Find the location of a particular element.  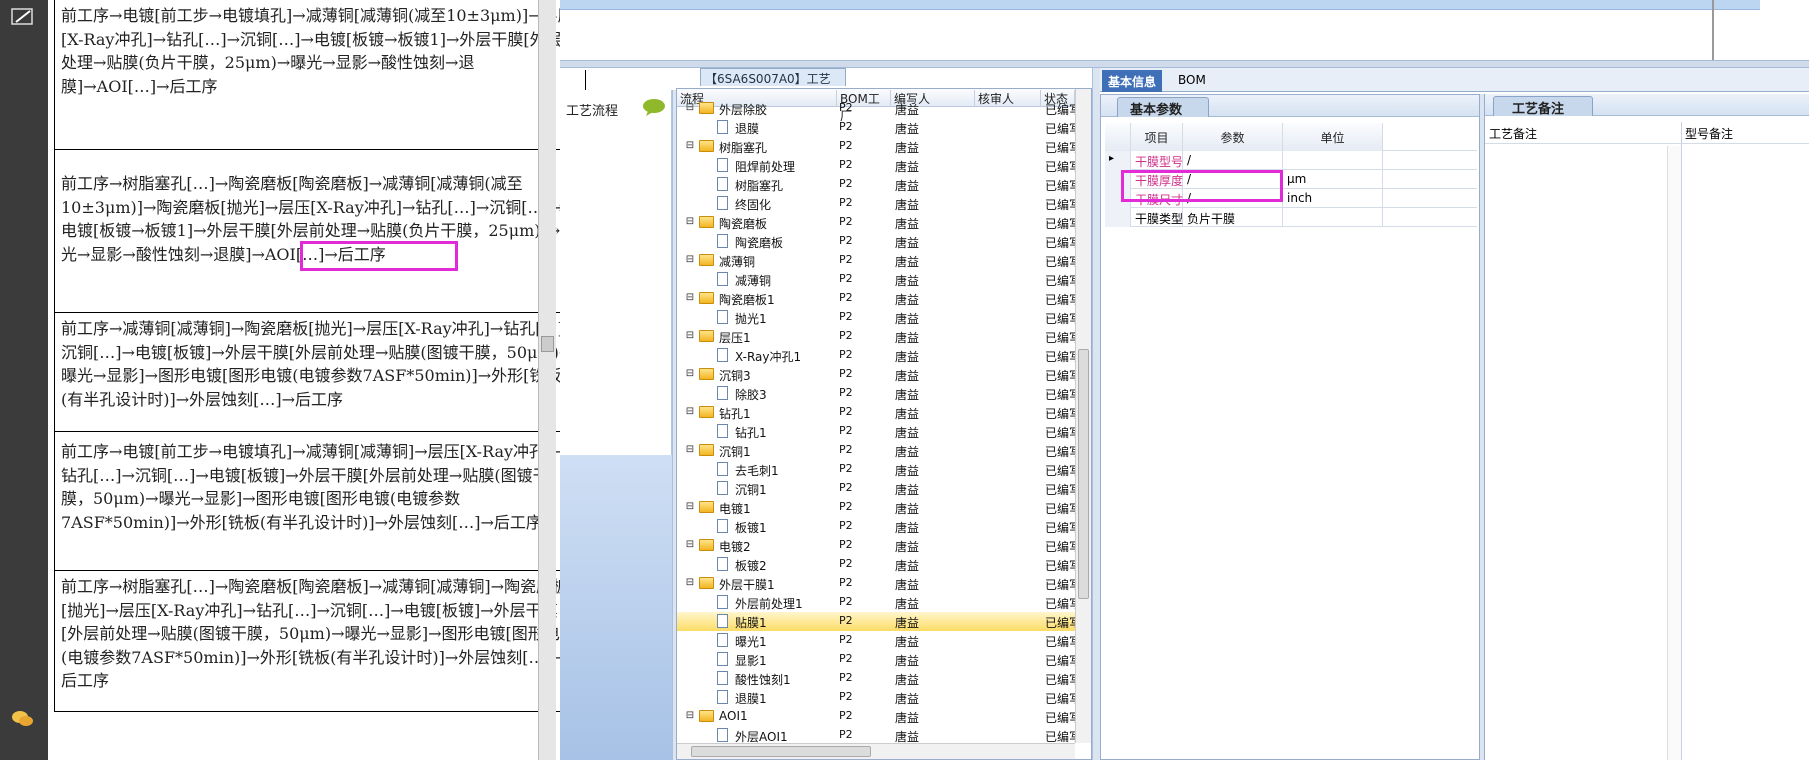

tree-row-name: 去毛刺1 is located at coordinates (757, 471).